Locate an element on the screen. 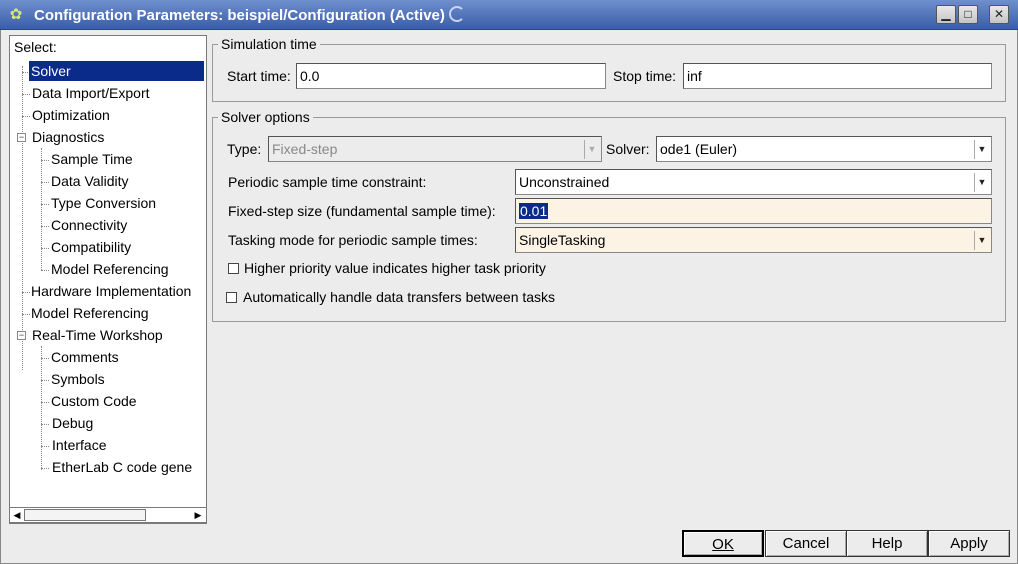 This screenshot has width=1018, height=564. solver-select: ode1 (Euler) ▼ is located at coordinates (824, 149).